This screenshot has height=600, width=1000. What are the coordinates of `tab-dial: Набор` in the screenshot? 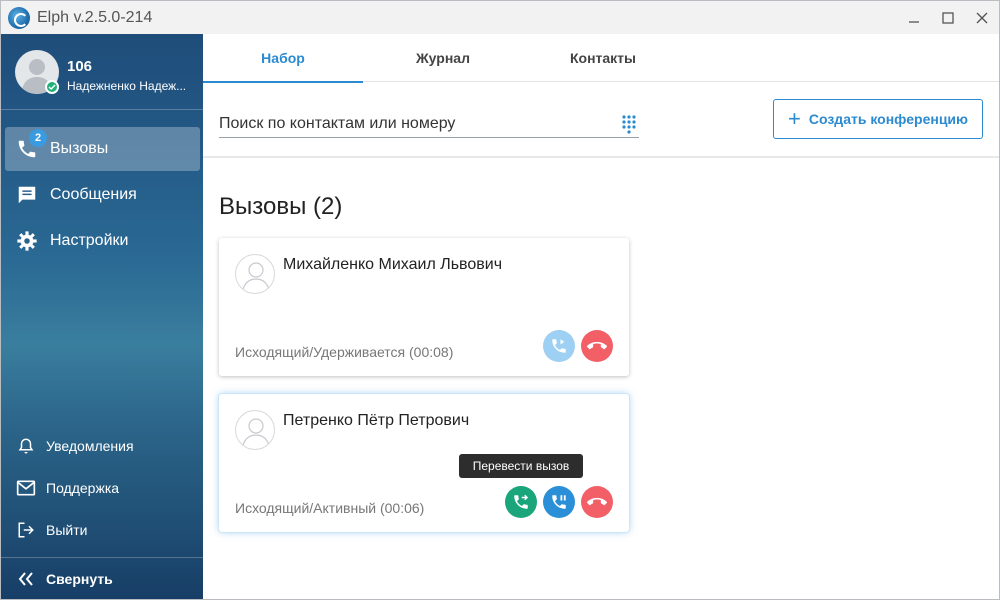 It's located at (283, 58).